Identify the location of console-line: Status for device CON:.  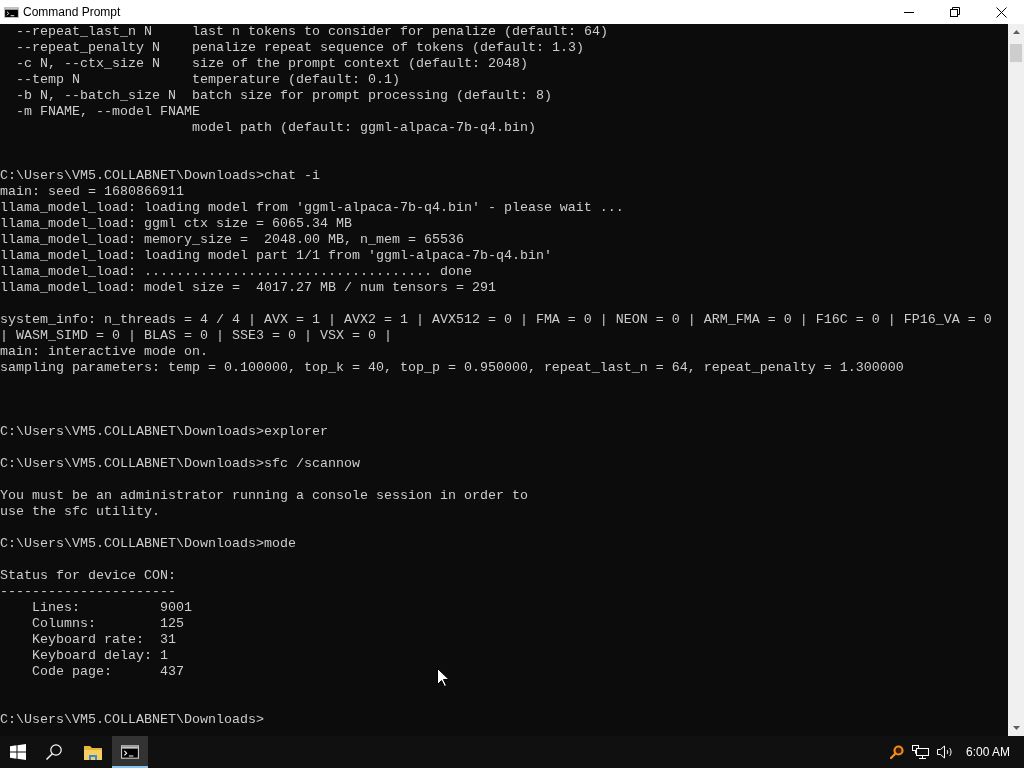
(88, 576).